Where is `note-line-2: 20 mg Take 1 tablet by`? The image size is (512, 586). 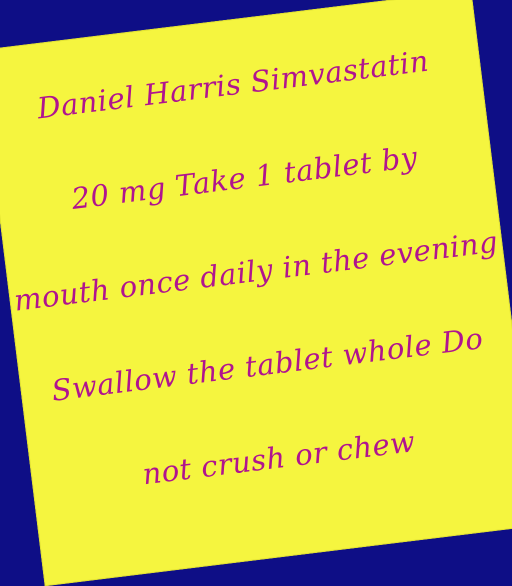
note-line-2: 20 mg Take 1 tablet by is located at coordinates (244, 177).